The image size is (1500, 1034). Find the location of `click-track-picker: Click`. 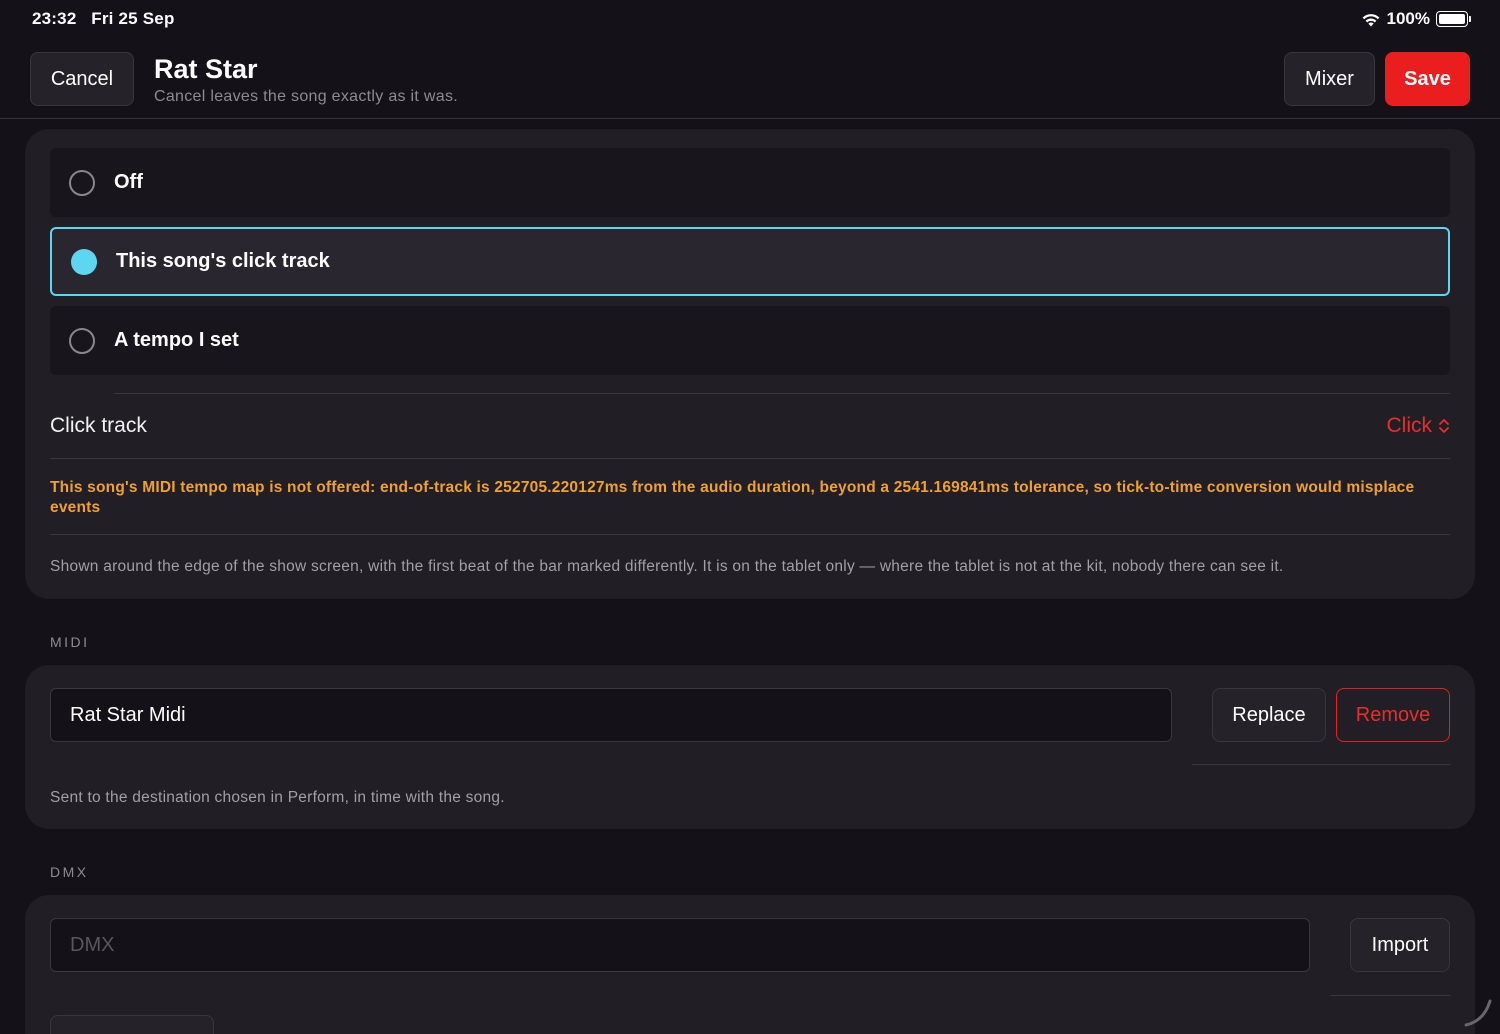

click-track-picker: Click is located at coordinates (1419, 426).